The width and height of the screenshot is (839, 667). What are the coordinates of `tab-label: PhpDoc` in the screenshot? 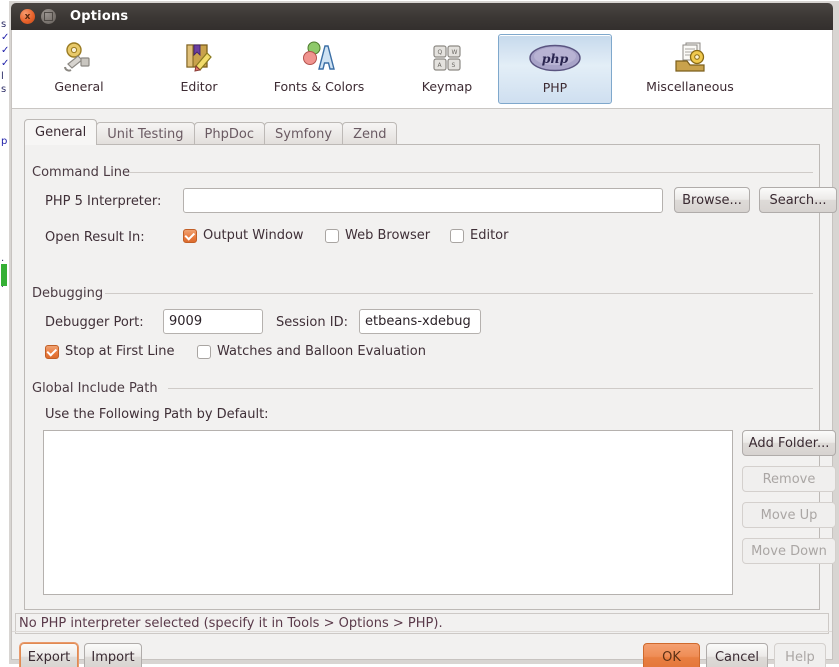 It's located at (229, 134).